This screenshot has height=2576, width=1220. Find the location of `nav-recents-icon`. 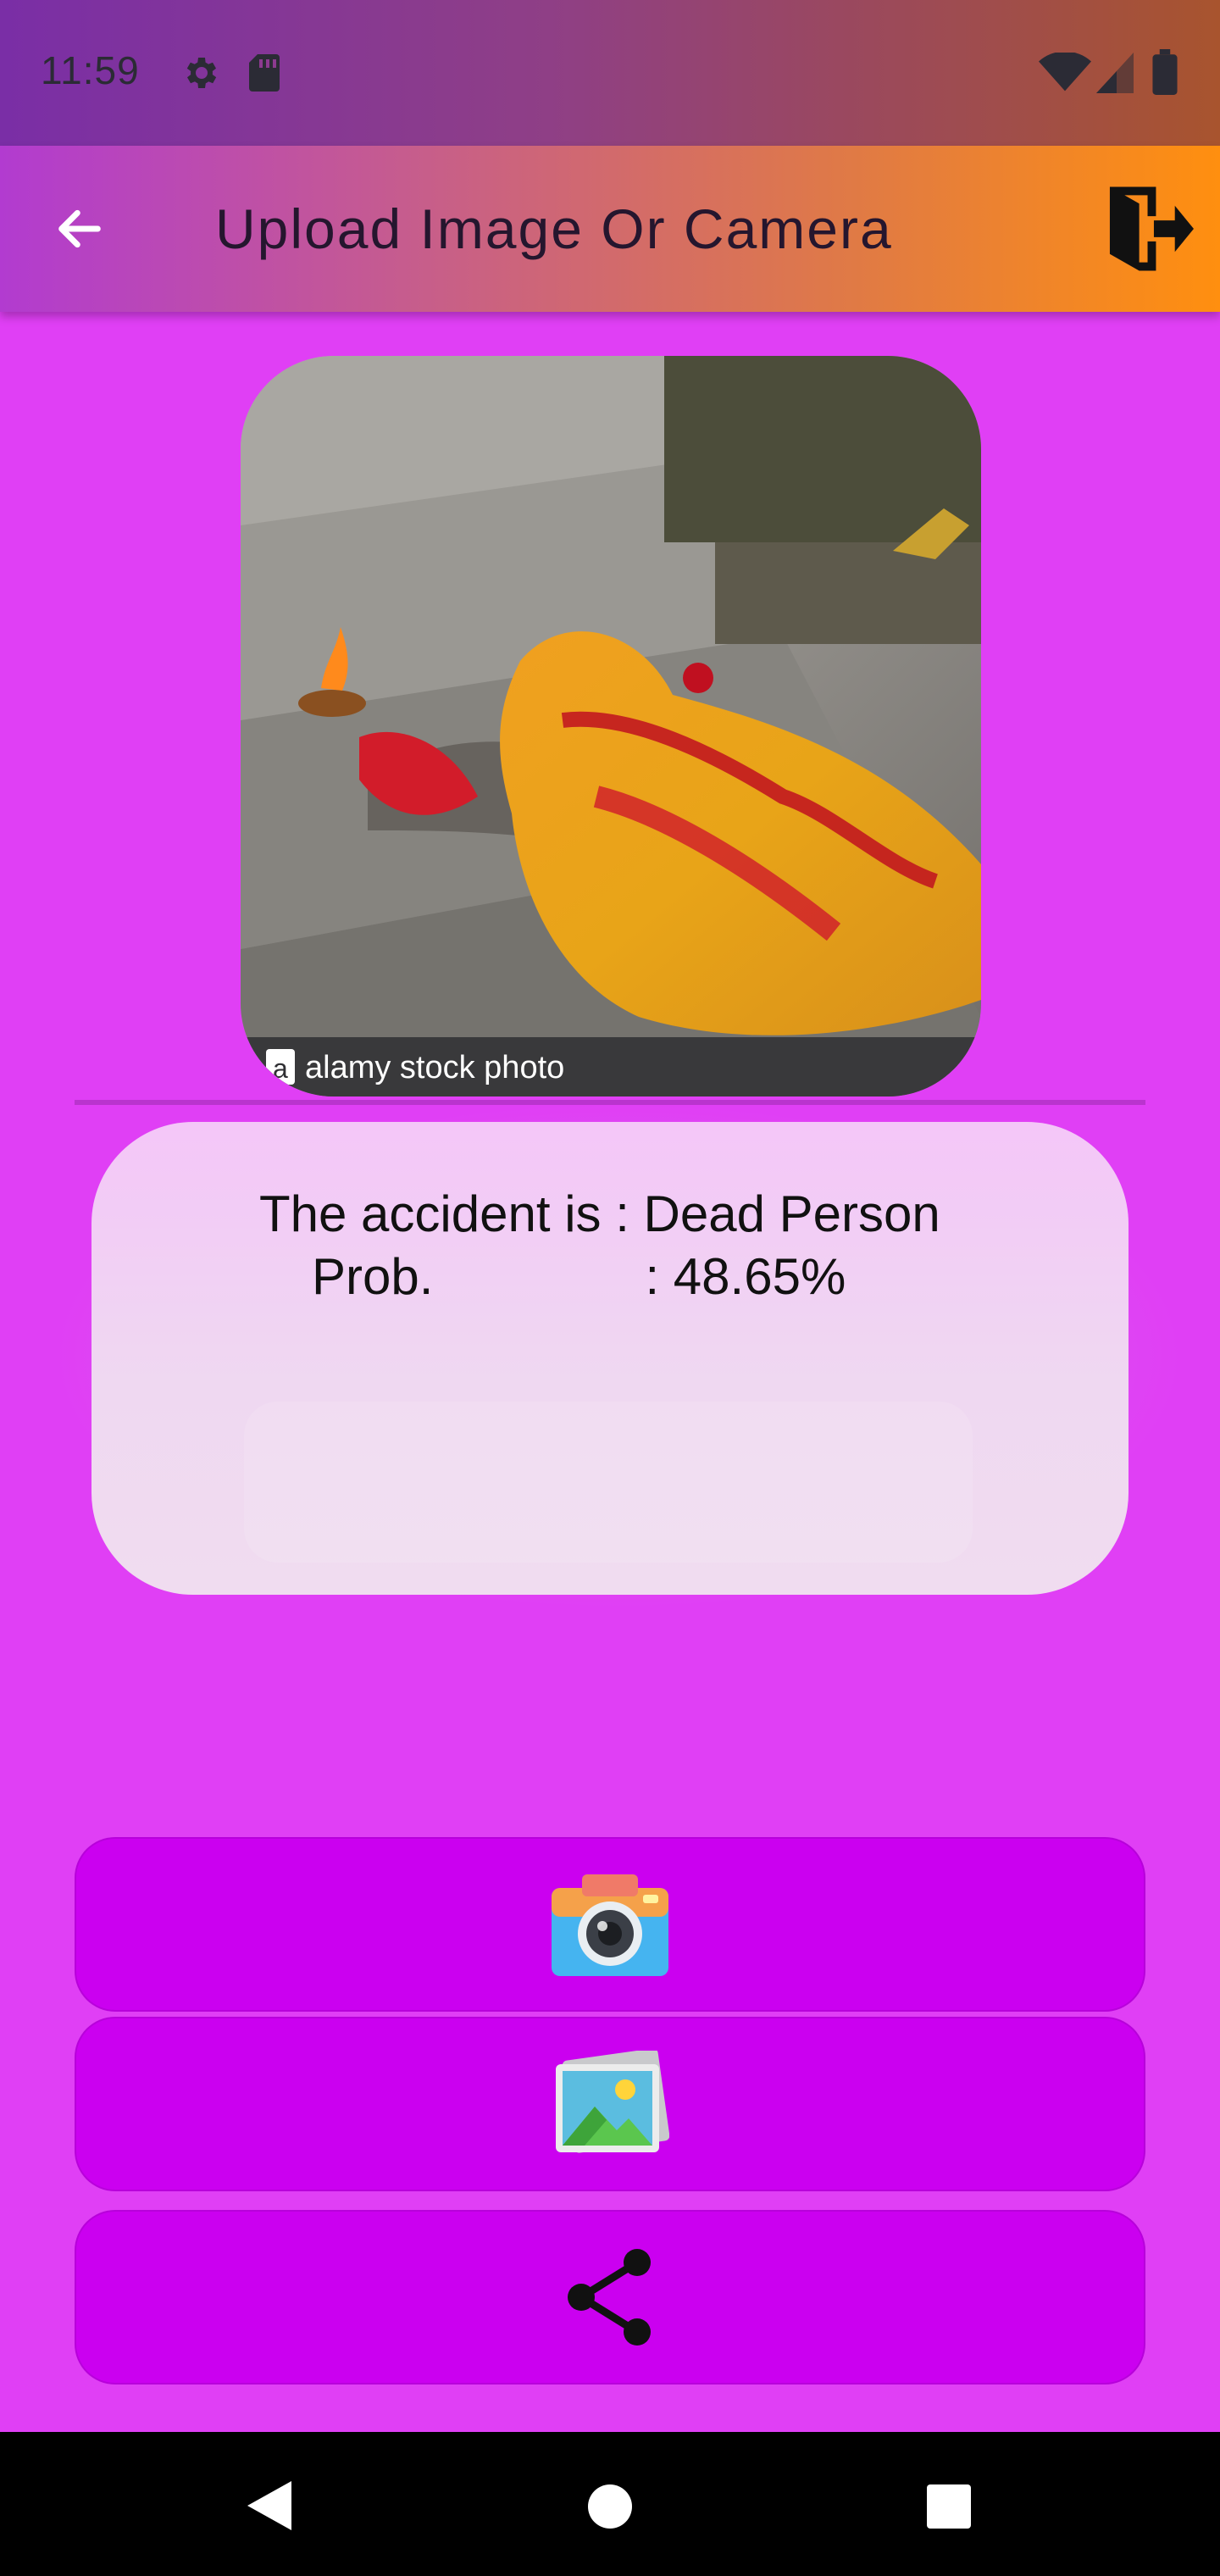

nav-recents-icon is located at coordinates (949, 2506).